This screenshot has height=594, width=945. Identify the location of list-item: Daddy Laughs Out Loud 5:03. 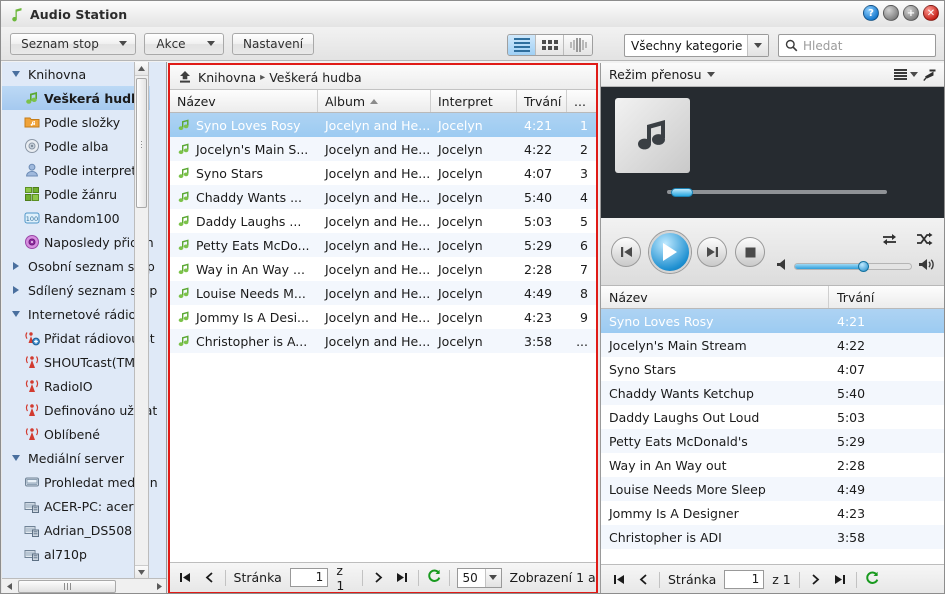
(772, 417).